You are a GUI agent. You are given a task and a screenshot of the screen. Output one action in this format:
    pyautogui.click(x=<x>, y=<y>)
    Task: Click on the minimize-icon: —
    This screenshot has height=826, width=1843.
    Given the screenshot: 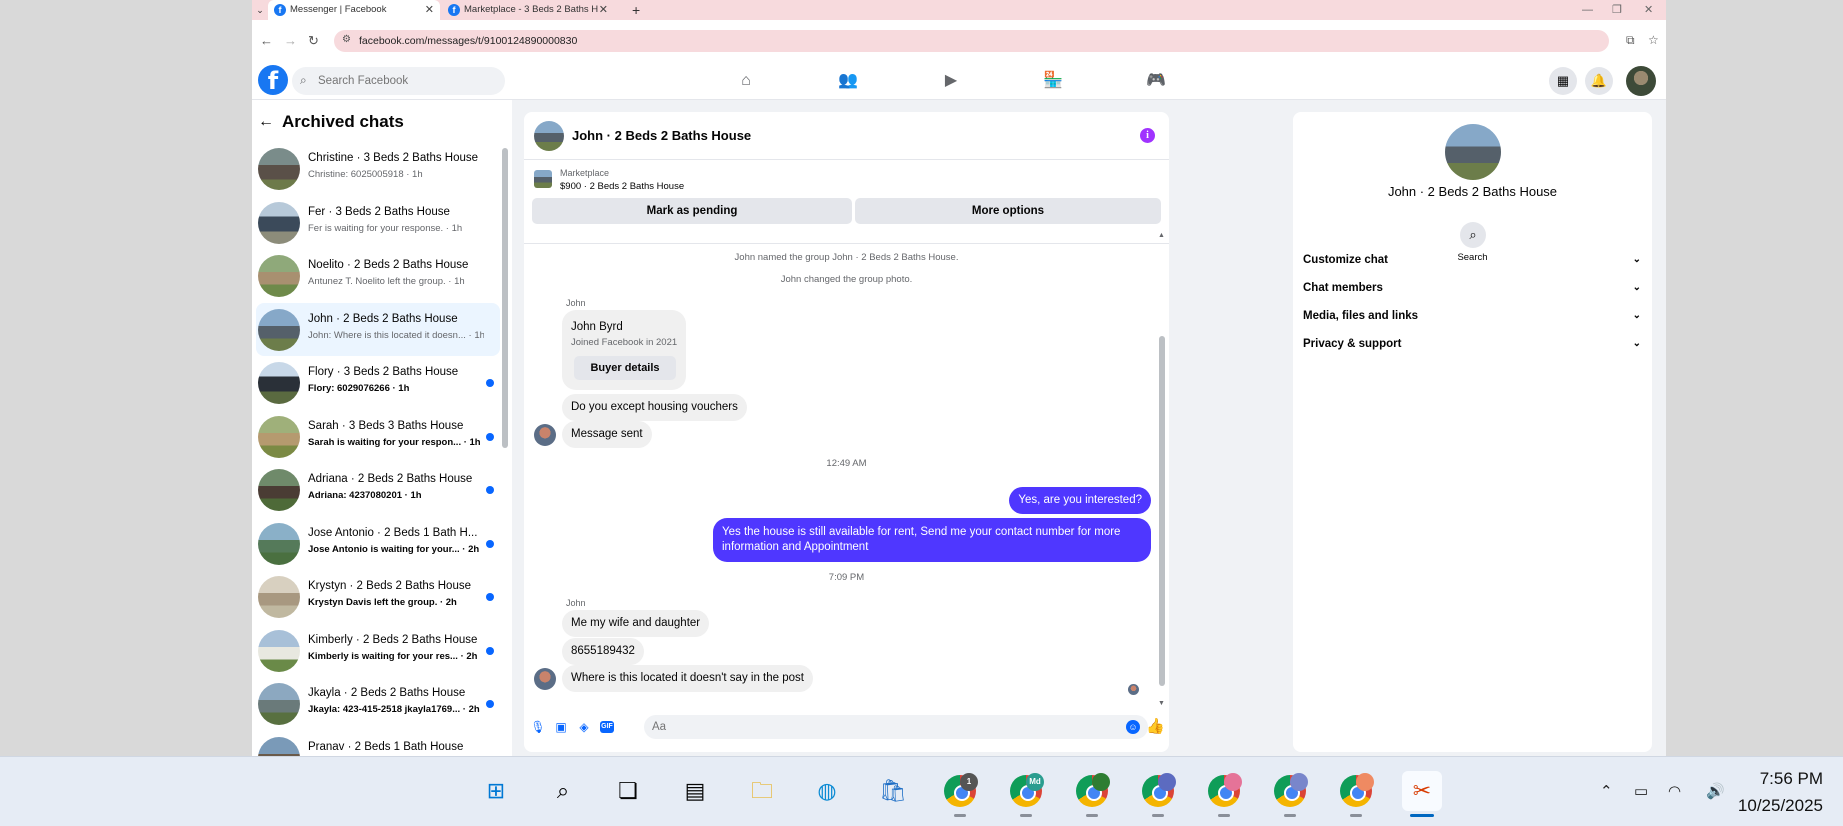 What is the action you would take?
    pyautogui.click(x=1587, y=10)
    